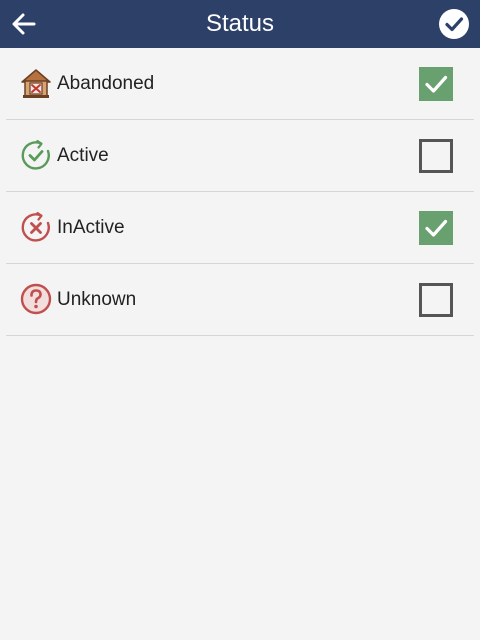  I want to click on list-item-unknown: Unknown, so click(240, 300).